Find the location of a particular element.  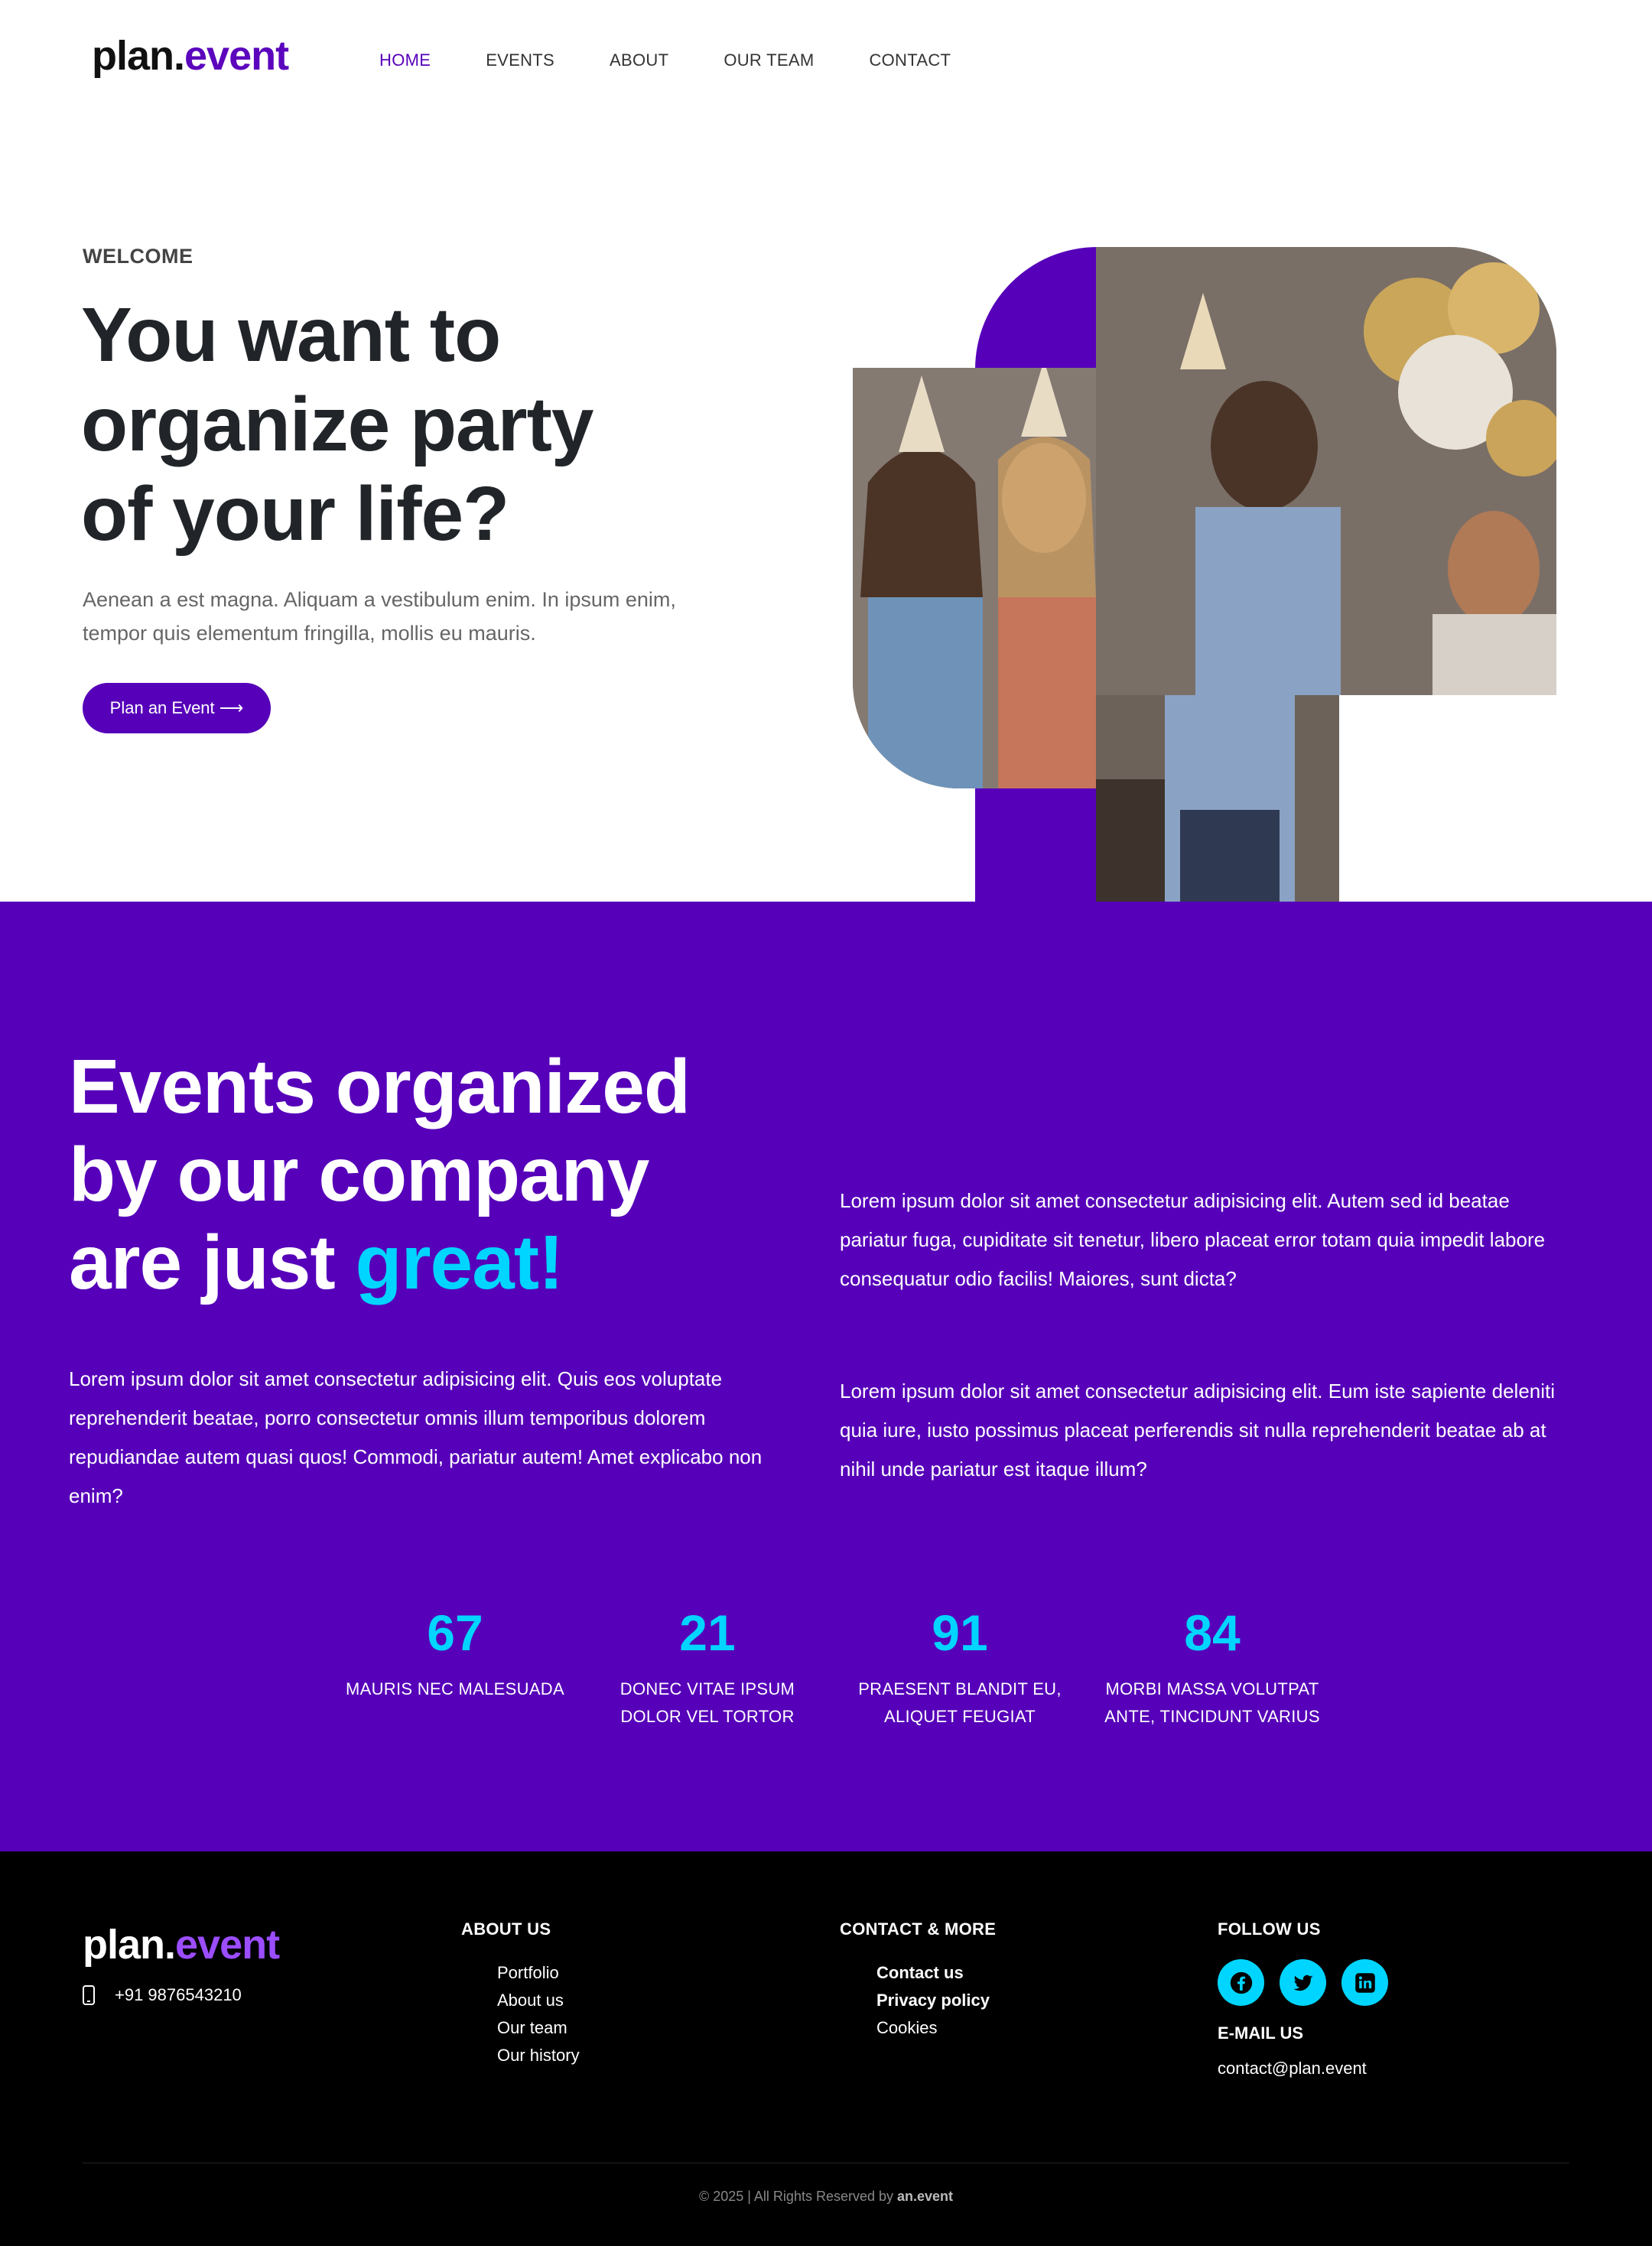

copyright-brand: an.event is located at coordinates (925, 2196).